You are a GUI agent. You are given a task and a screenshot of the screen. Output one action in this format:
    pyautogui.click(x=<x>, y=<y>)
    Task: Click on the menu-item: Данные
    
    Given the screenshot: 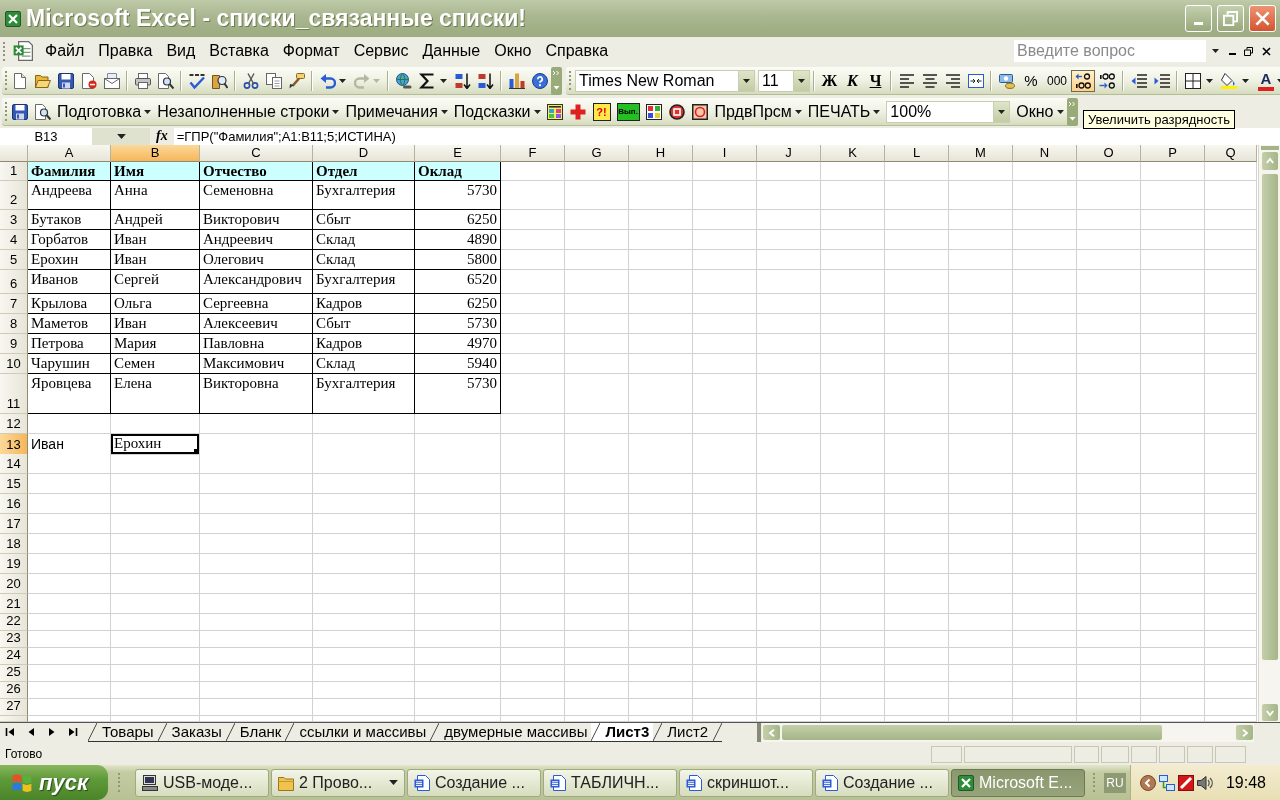 What is the action you would take?
    pyautogui.click(x=451, y=51)
    